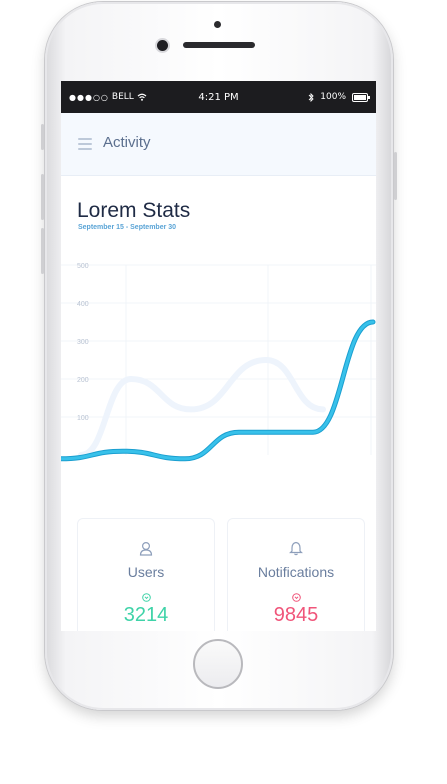 This screenshot has height=784, width=447. What do you see at coordinates (83, 342) in the screenshot?
I see `y-tick-label: 300` at bounding box center [83, 342].